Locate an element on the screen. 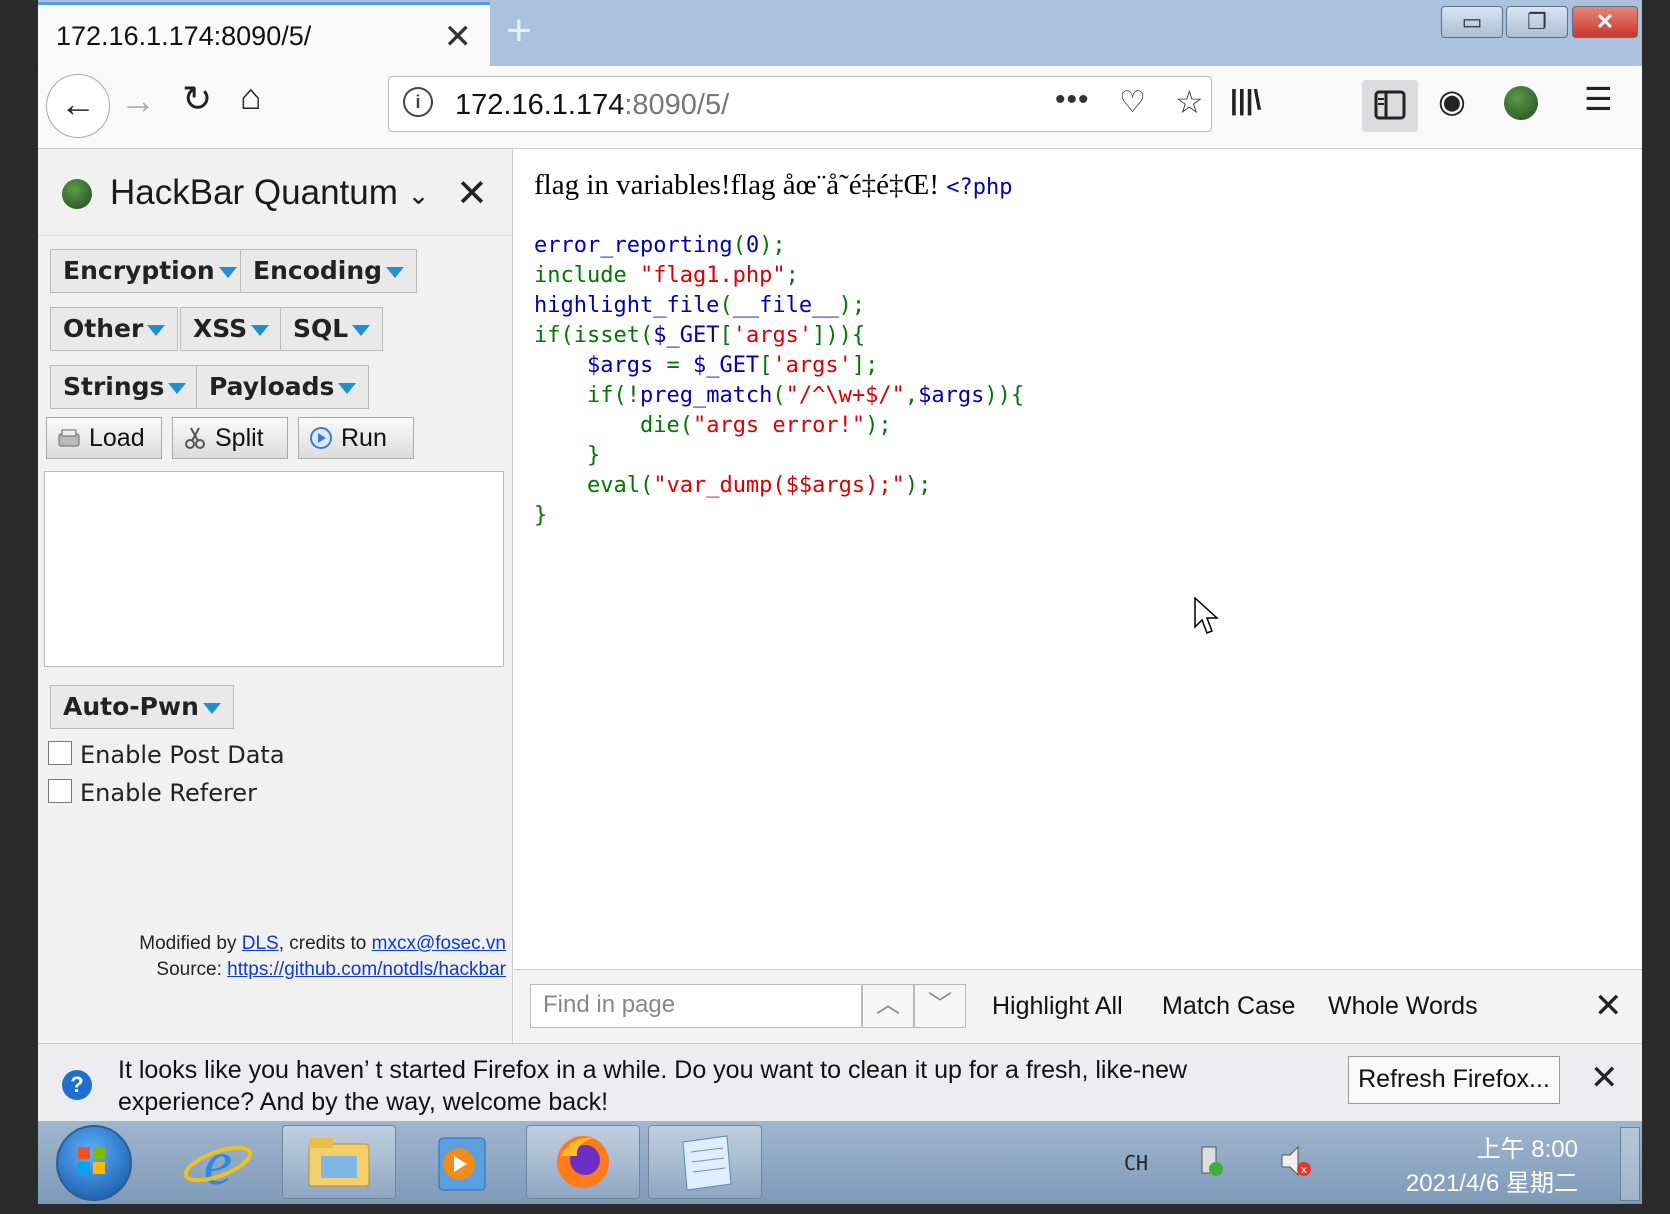  forward-icon: → is located at coordinates (138, 101).